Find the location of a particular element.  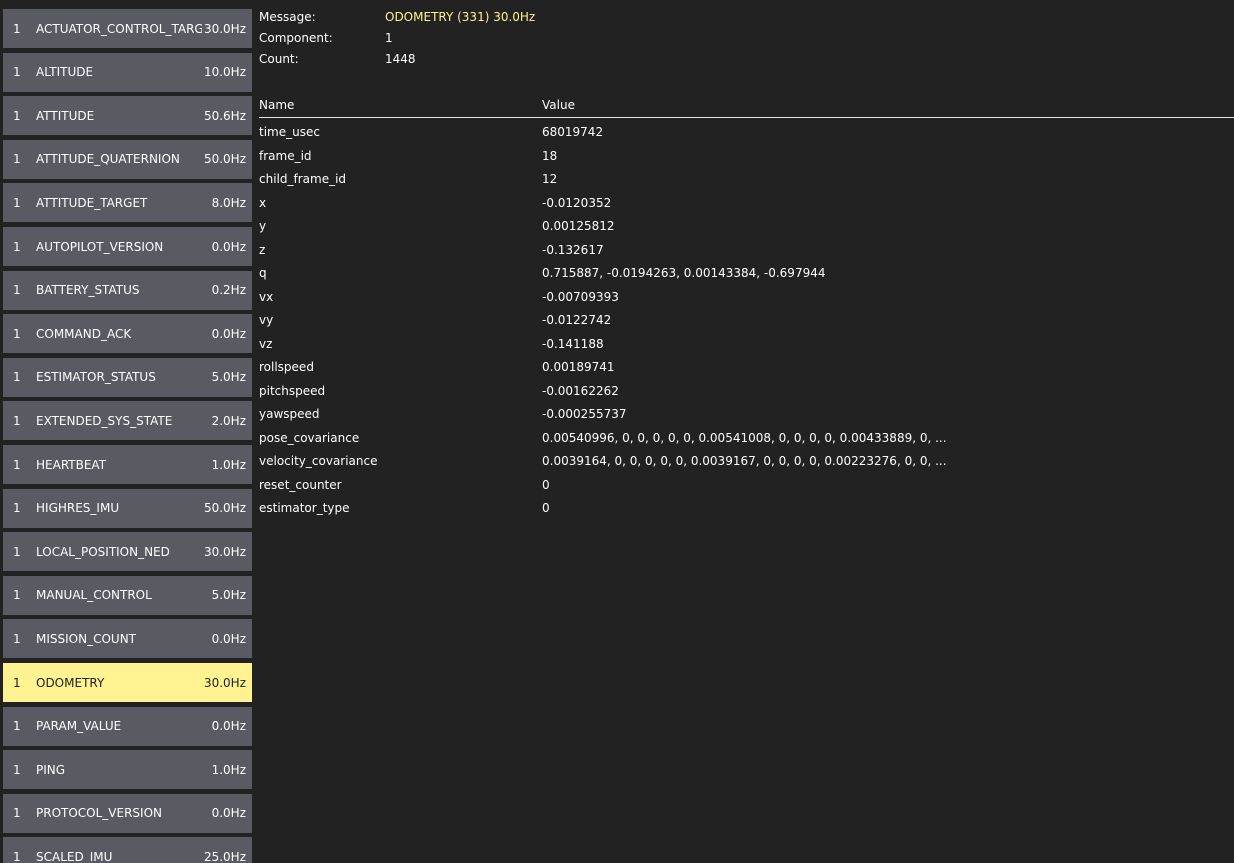

field-value: -0.141188 is located at coordinates (573, 343).